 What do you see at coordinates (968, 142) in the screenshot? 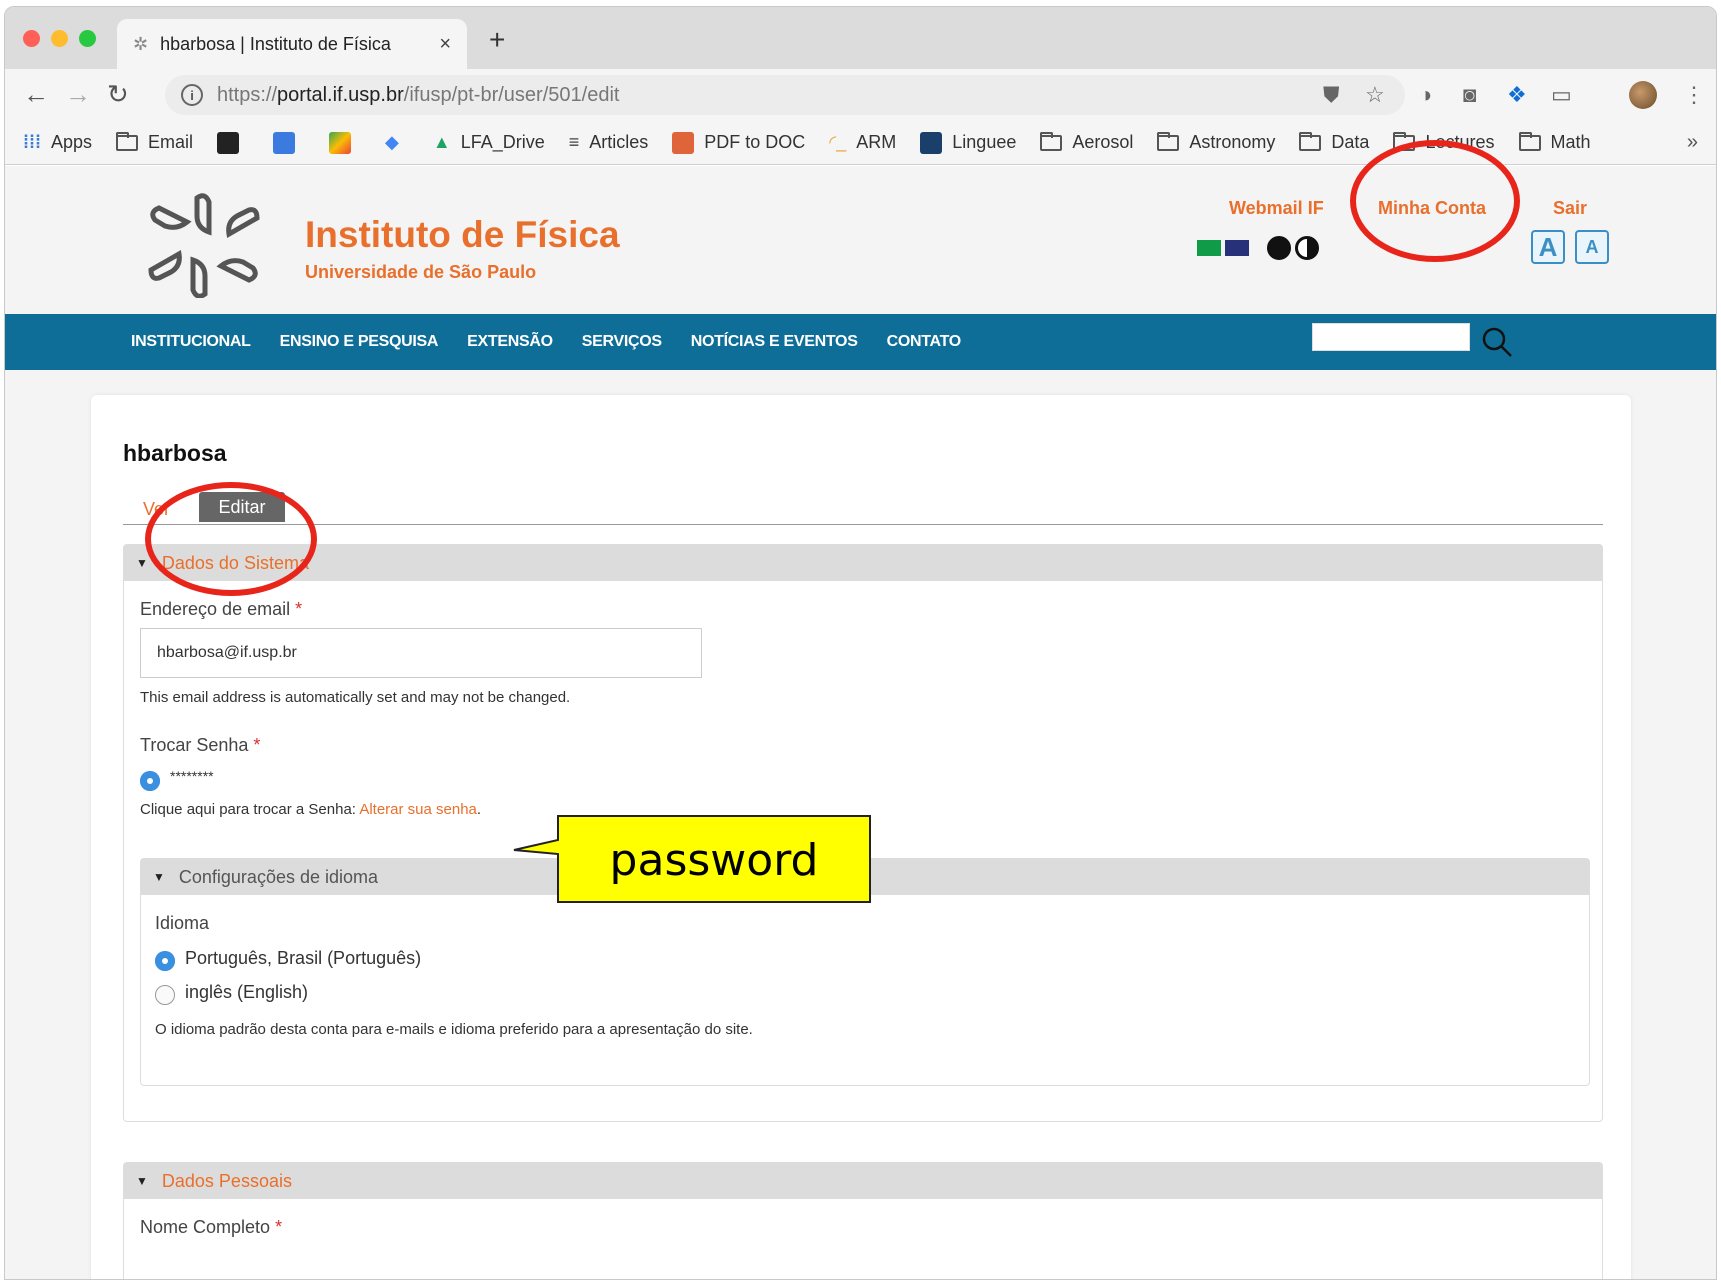
I see `bookmark-linguee: Linguee` at bounding box center [968, 142].